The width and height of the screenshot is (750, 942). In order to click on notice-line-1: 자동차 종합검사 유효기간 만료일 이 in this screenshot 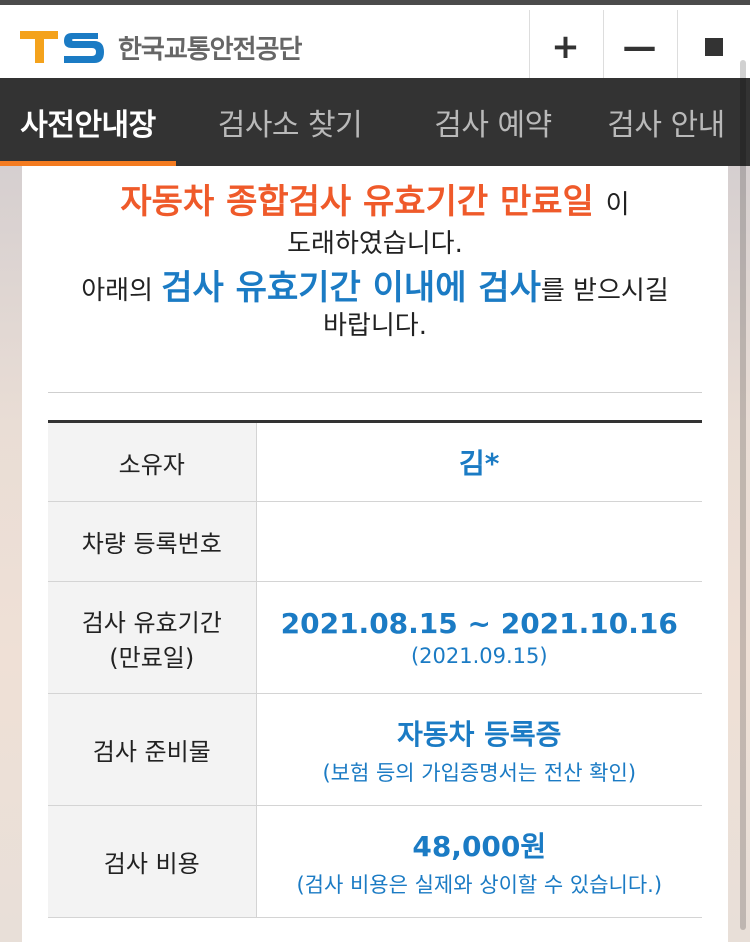, I will do `click(375, 202)`.